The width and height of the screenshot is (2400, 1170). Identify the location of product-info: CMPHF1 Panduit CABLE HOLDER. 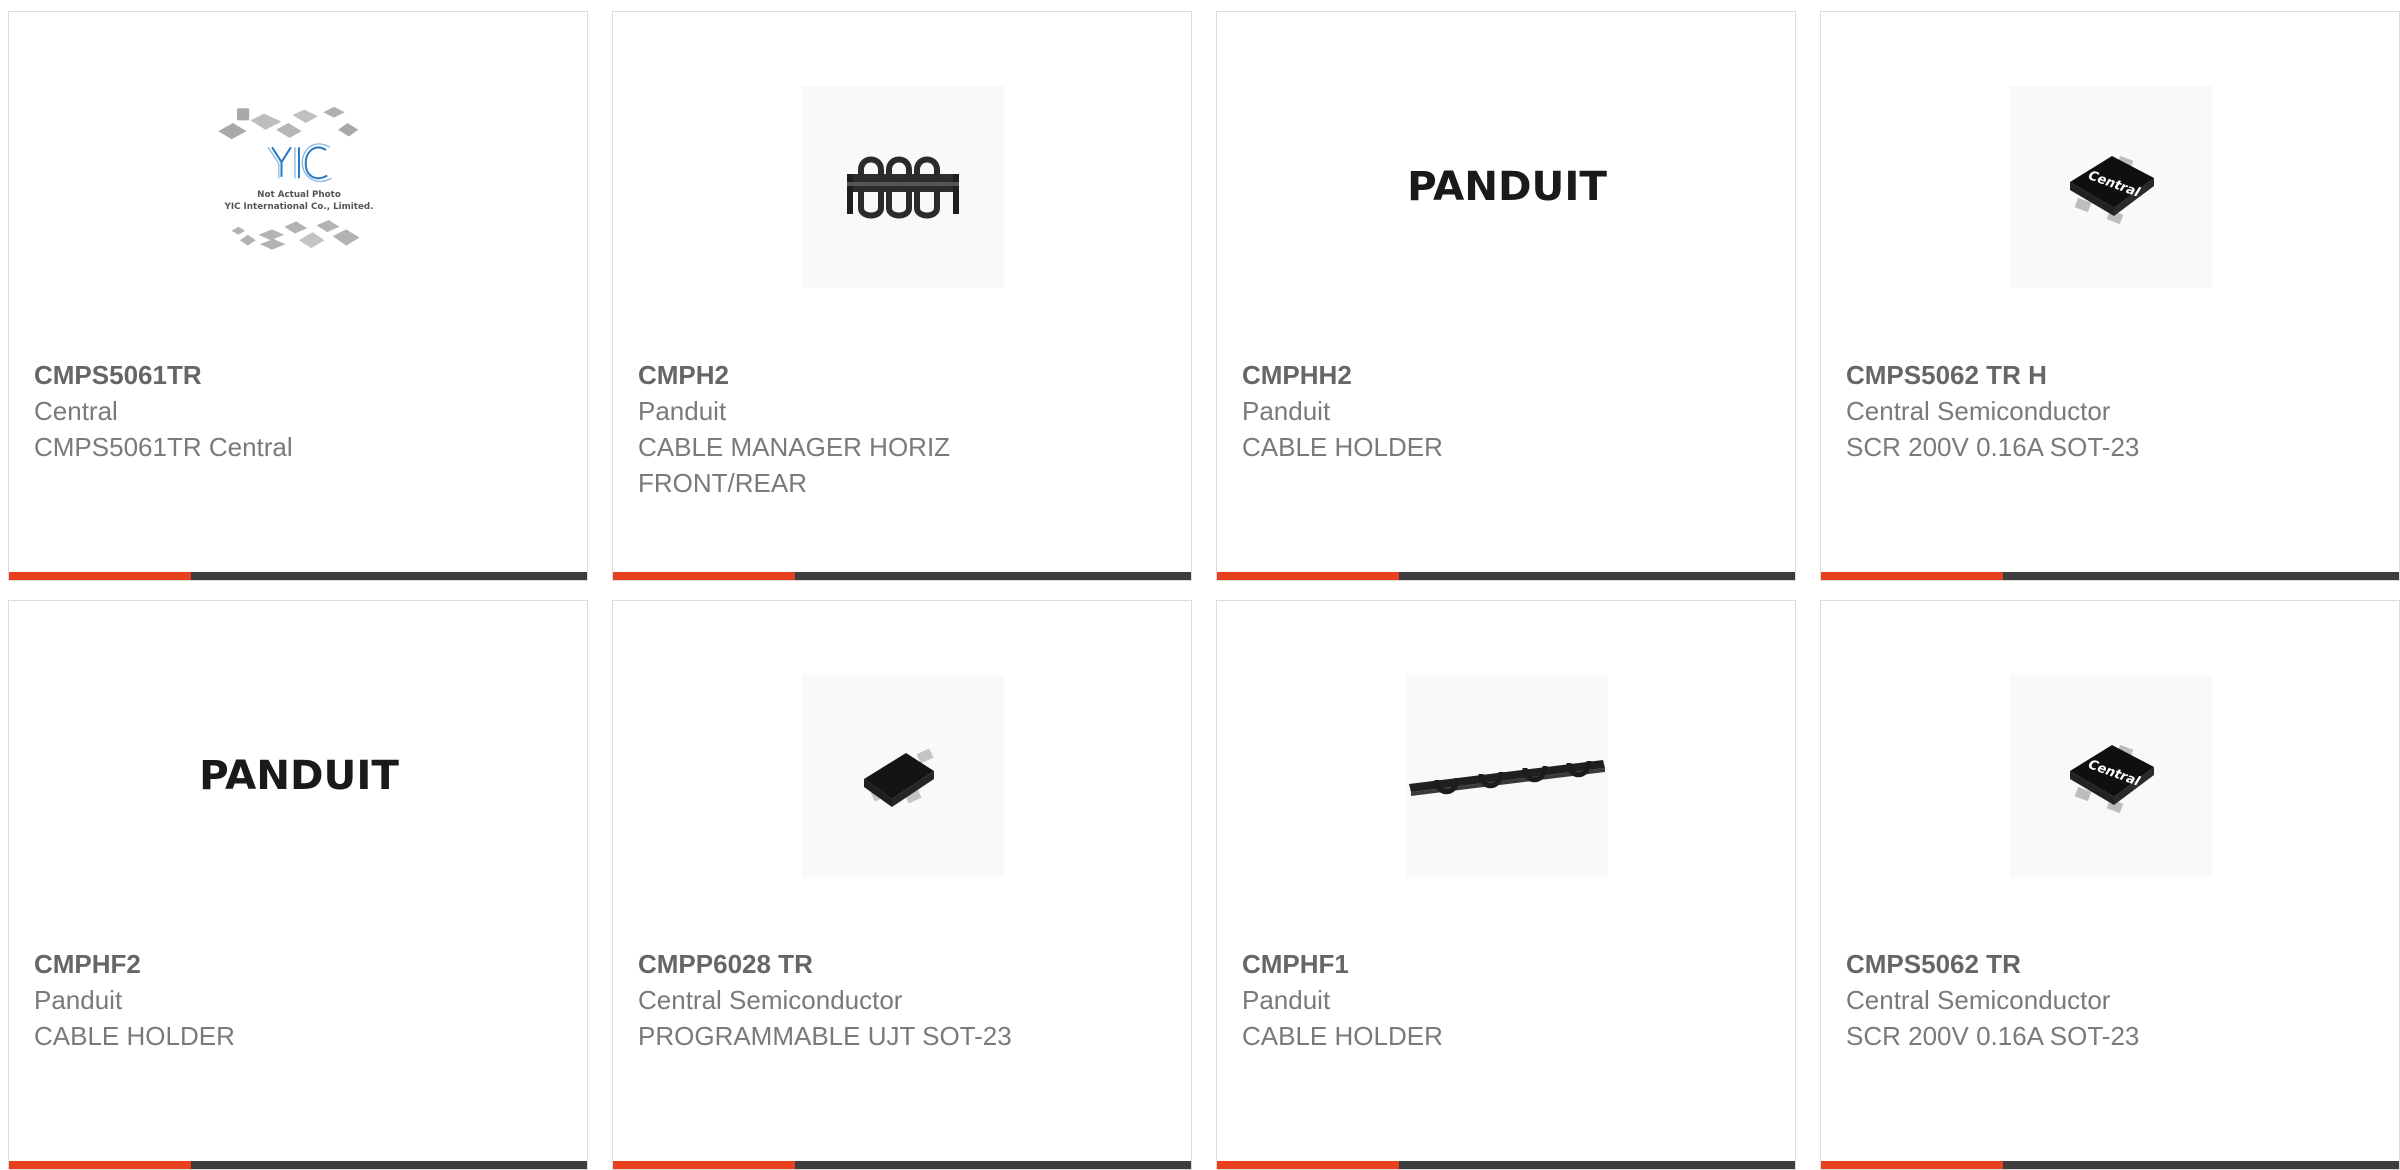
(1508, 1000).